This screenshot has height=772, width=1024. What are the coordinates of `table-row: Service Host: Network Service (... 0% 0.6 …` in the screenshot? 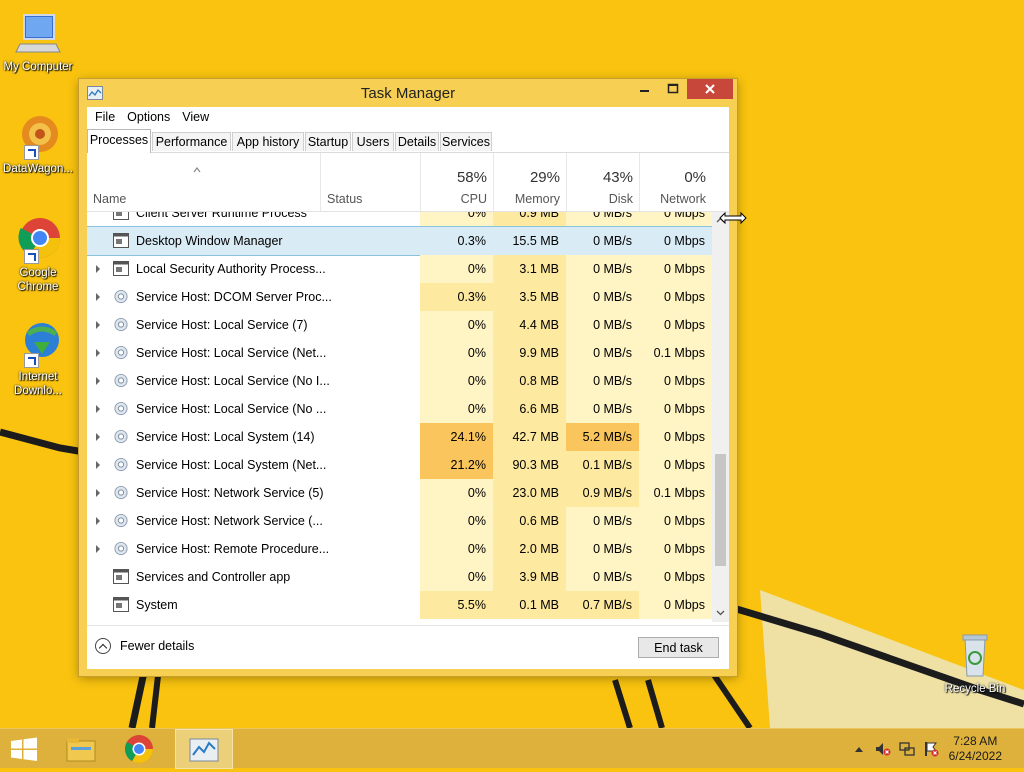 It's located at (399, 521).